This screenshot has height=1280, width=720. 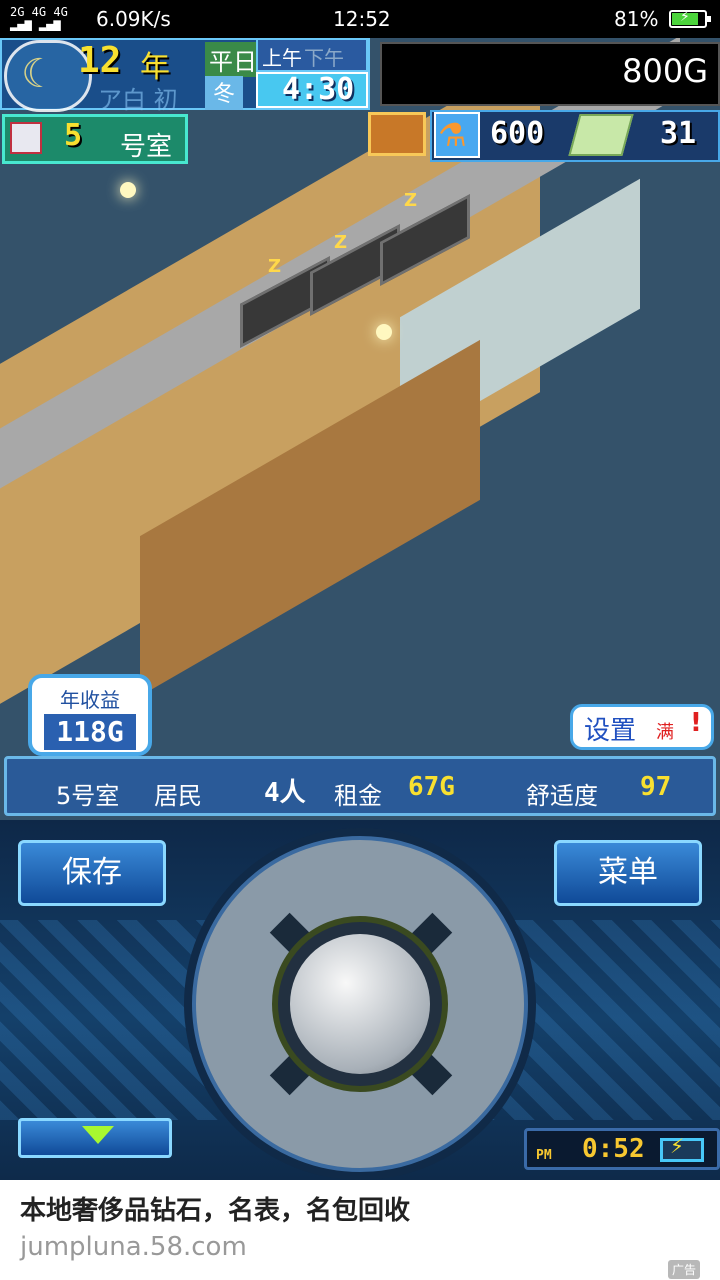 I want to click on alert-icon: !, so click(x=696, y=723).